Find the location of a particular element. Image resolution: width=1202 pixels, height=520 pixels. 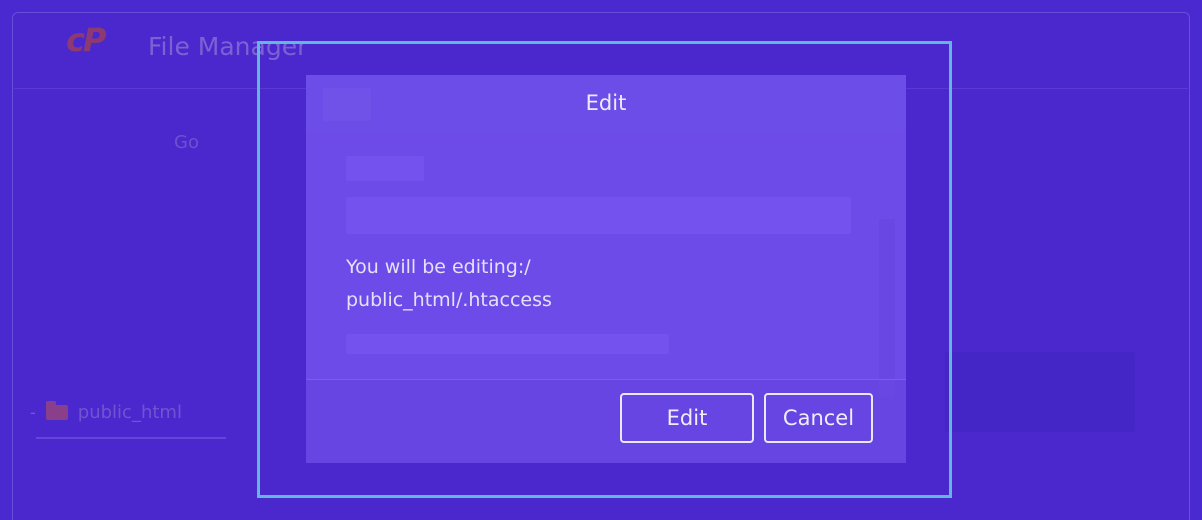

collapse-toggle: - is located at coordinates (33, 412).